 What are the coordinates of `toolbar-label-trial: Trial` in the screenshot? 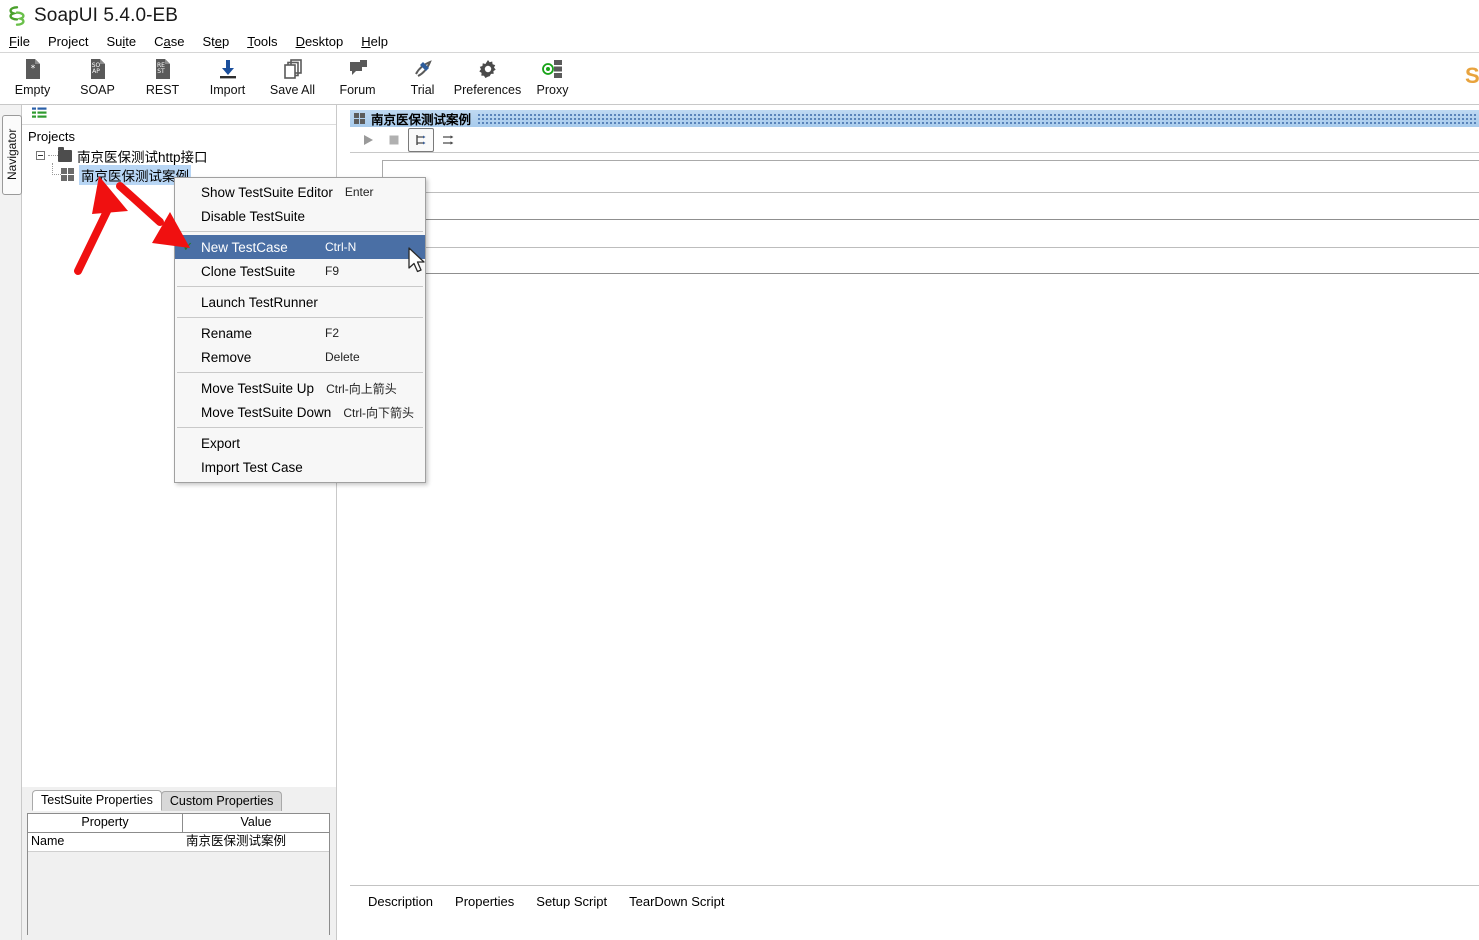 It's located at (422, 90).